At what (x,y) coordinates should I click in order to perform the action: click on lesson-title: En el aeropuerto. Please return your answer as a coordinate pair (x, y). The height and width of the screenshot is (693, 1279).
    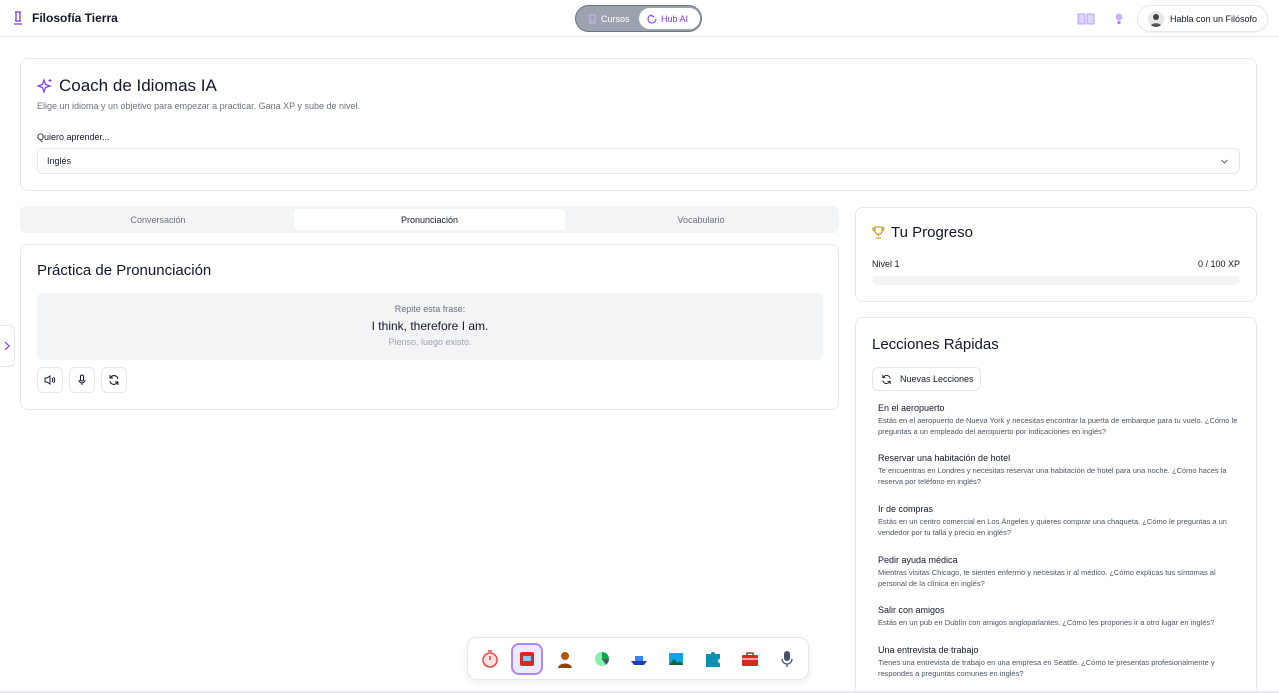
    Looking at the image, I should click on (911, 408).